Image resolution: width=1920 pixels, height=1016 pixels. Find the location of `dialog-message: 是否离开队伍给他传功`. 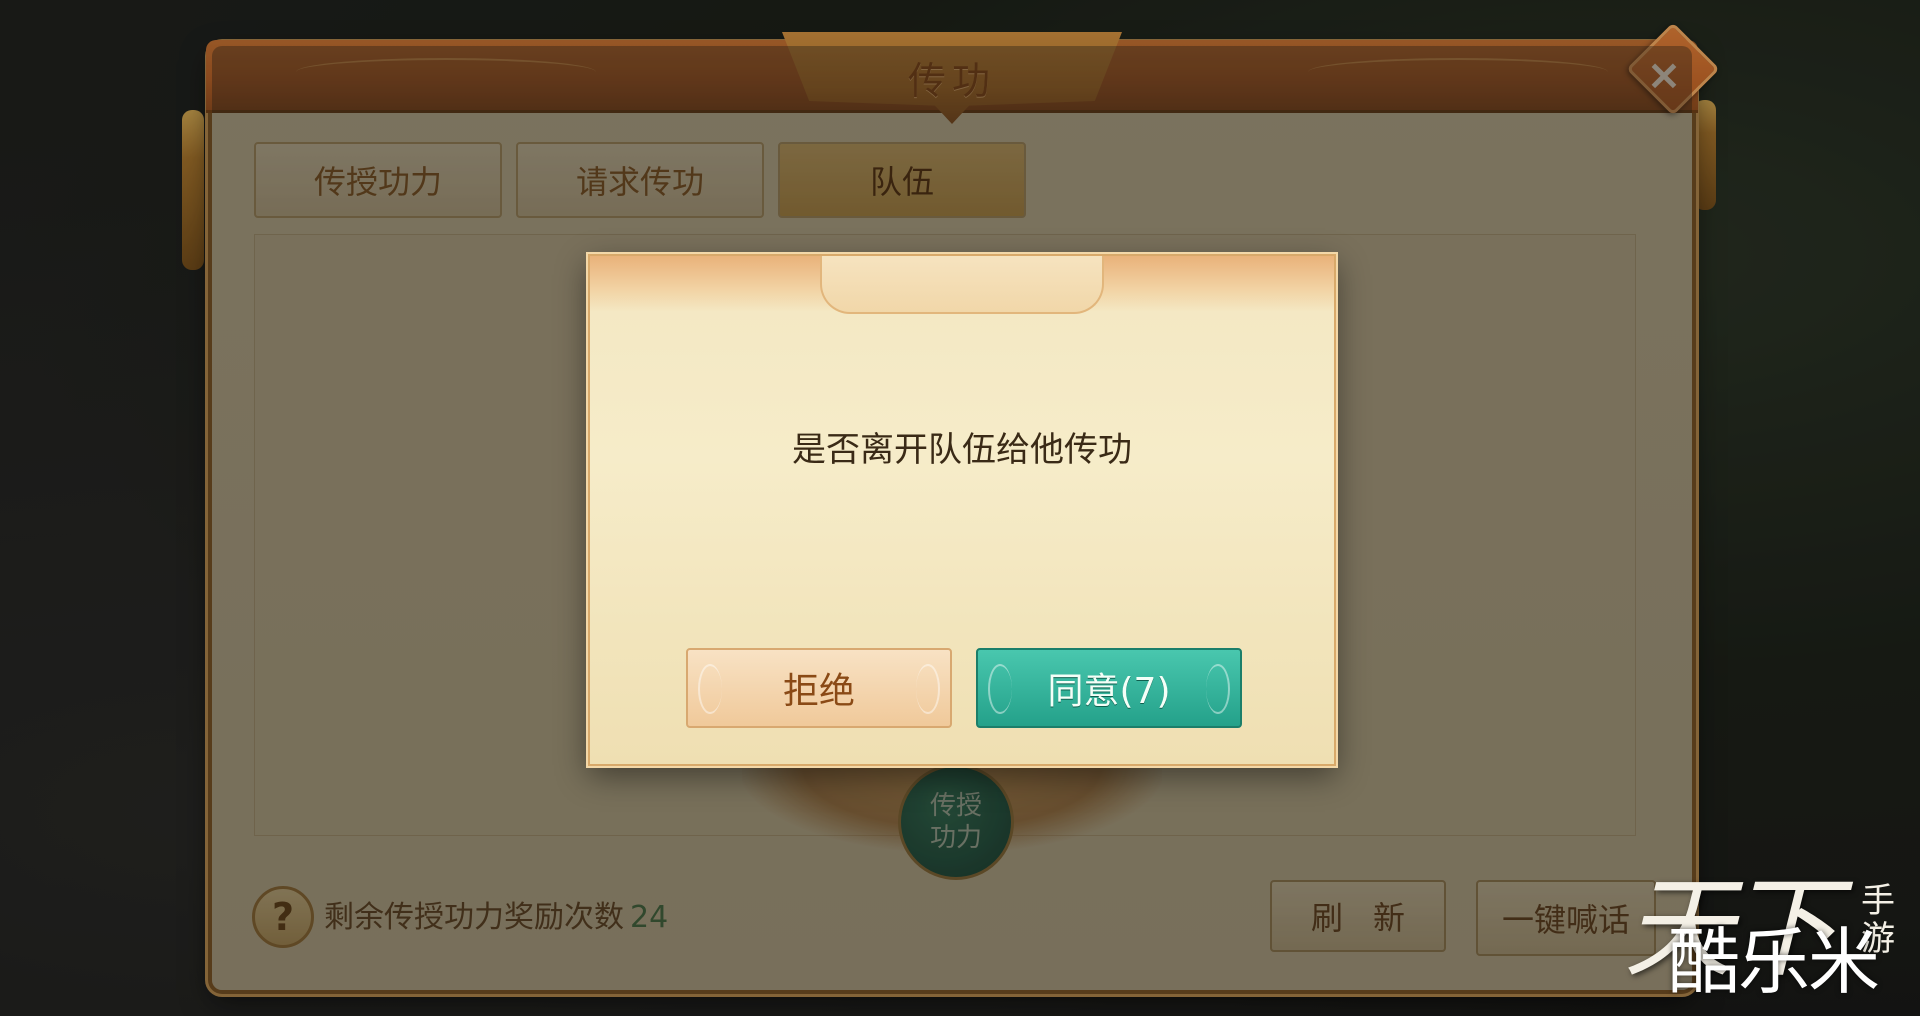

dialog-message: 是否离开队伍给他传功 is located at coordinates (962, 450).